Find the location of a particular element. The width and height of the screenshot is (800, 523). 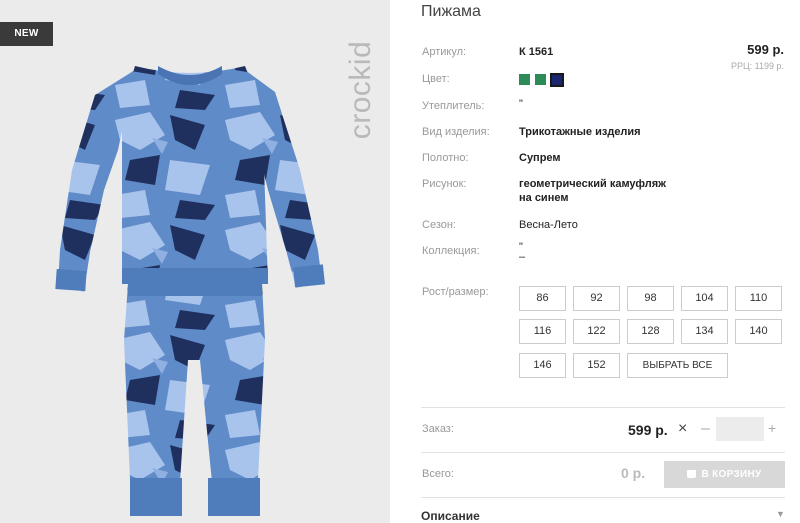

new-badge: NEW is located at coordinates (26, 34).